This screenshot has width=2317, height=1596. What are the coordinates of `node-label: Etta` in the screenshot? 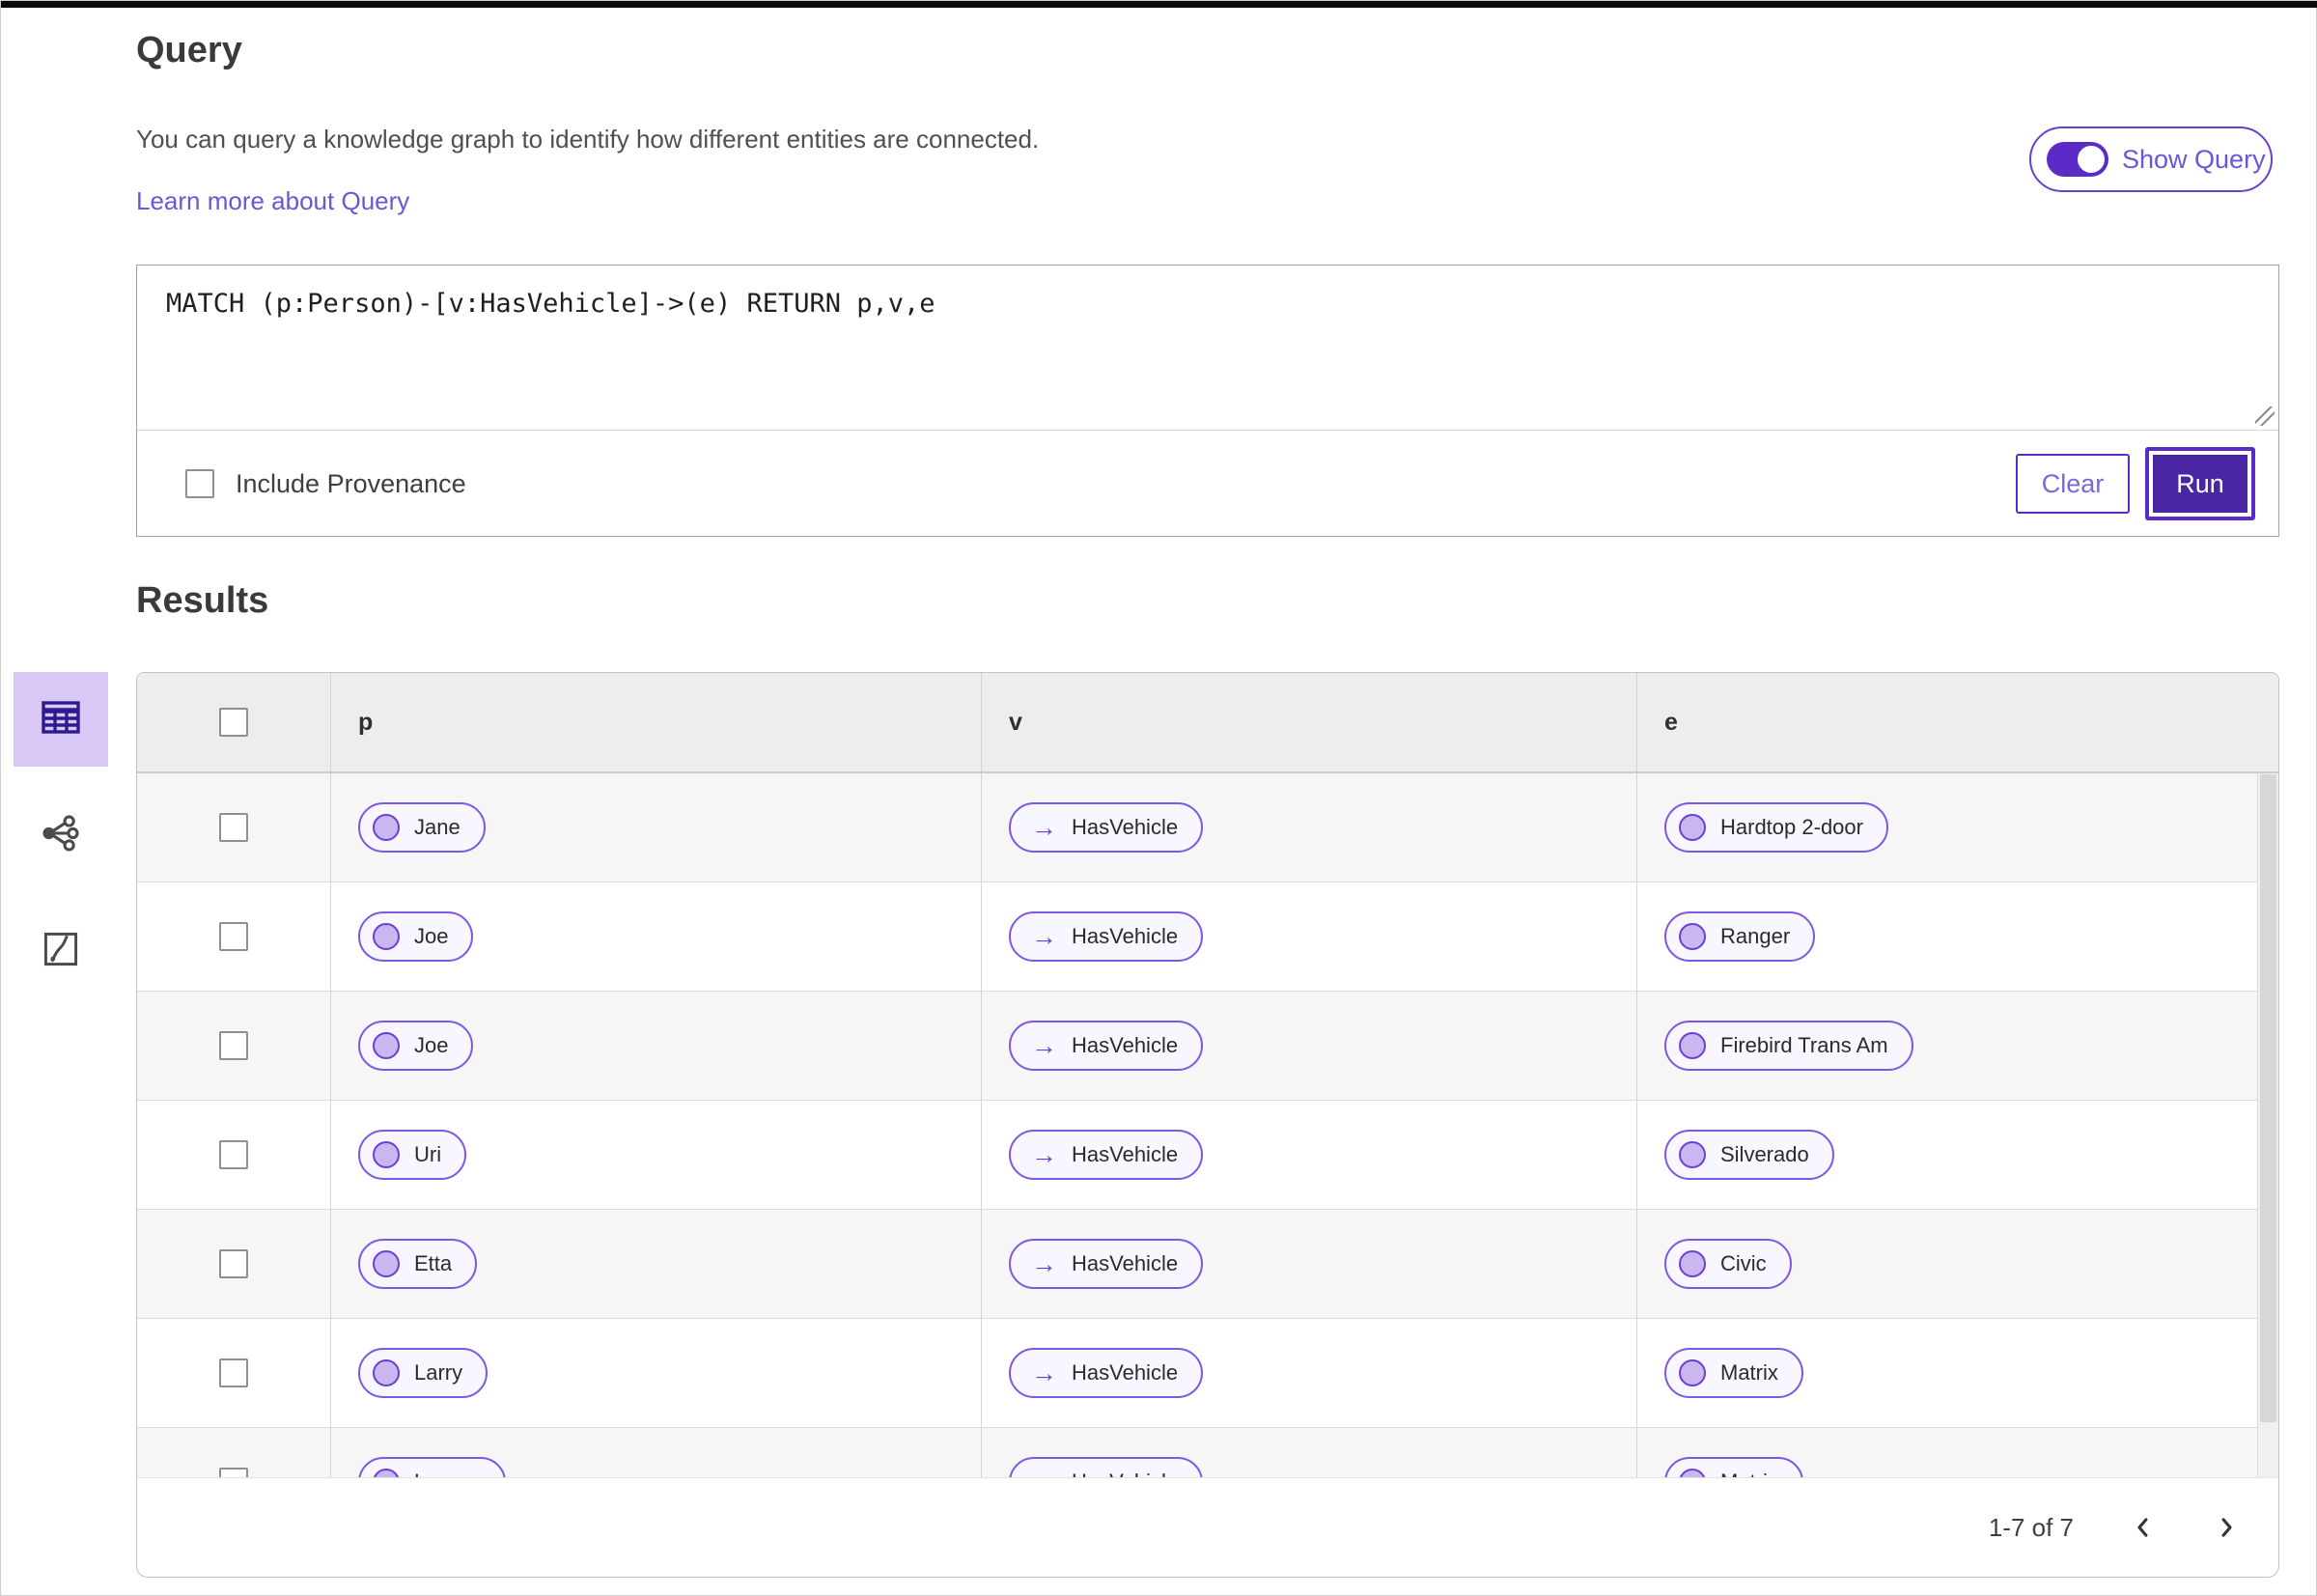 It's located at (433, 1263).